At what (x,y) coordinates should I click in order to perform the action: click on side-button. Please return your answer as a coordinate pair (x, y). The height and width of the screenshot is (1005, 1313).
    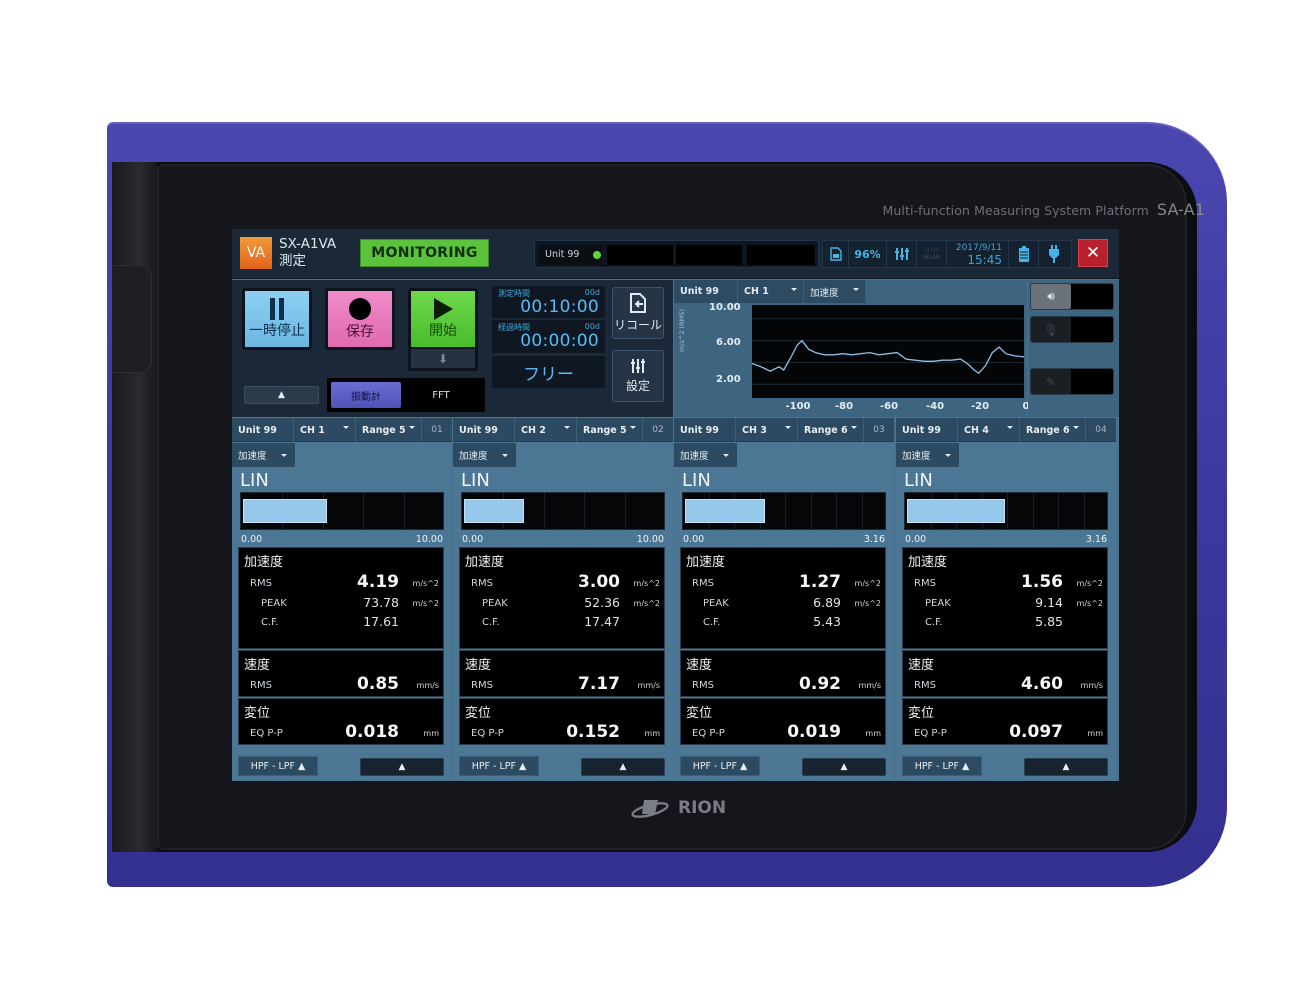
    Looking at the image, I should click on (132, 319).